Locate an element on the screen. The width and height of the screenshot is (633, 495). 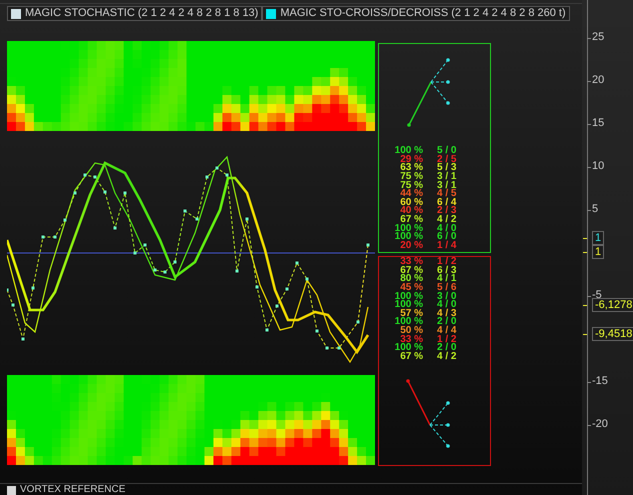
ratio-value: 2 / 3 is located at coordinates (446, 211).